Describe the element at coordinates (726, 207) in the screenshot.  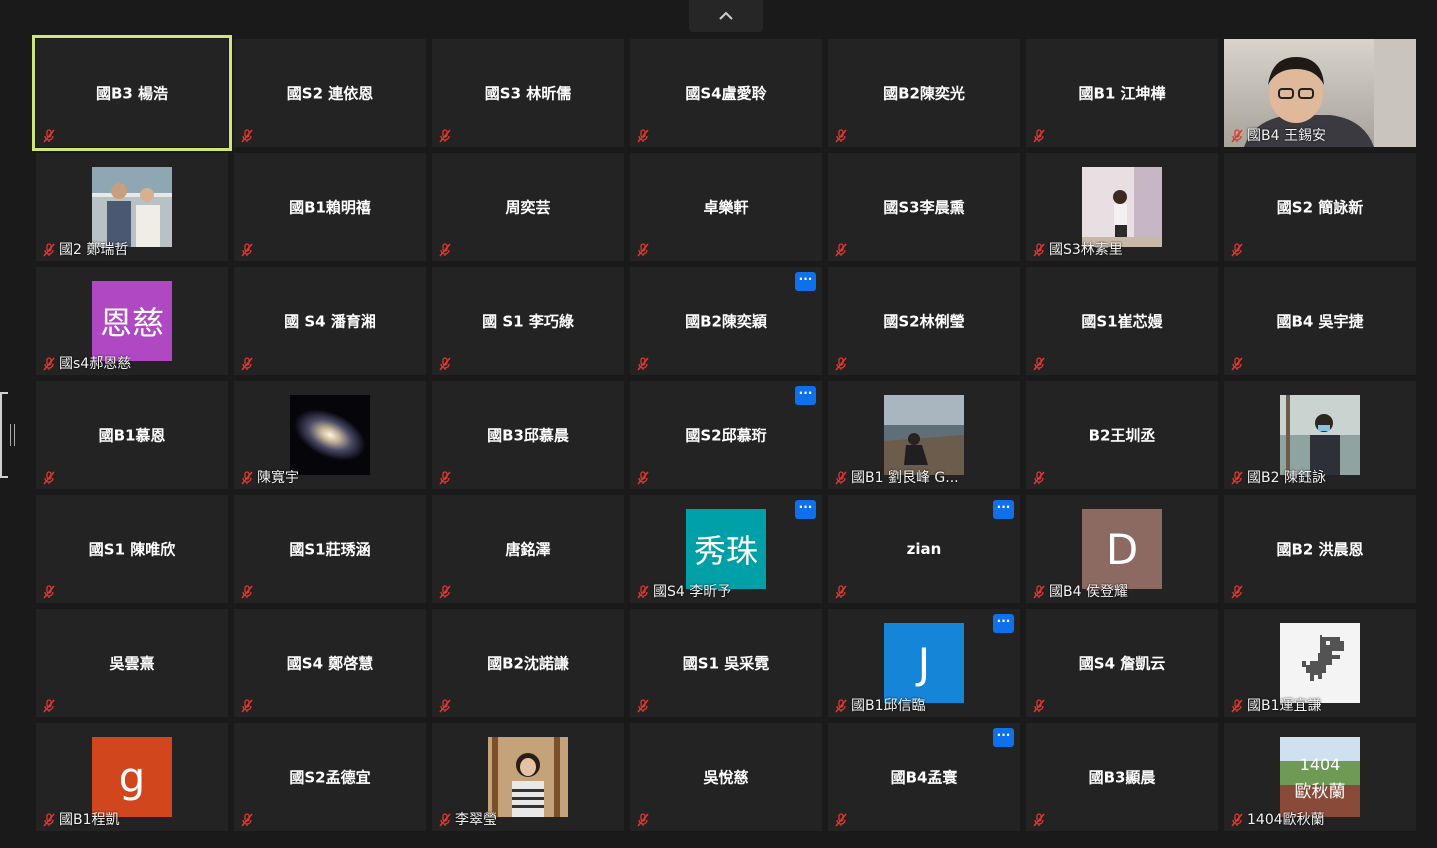
I see `participant-tile: 卓樂軒` at that location.